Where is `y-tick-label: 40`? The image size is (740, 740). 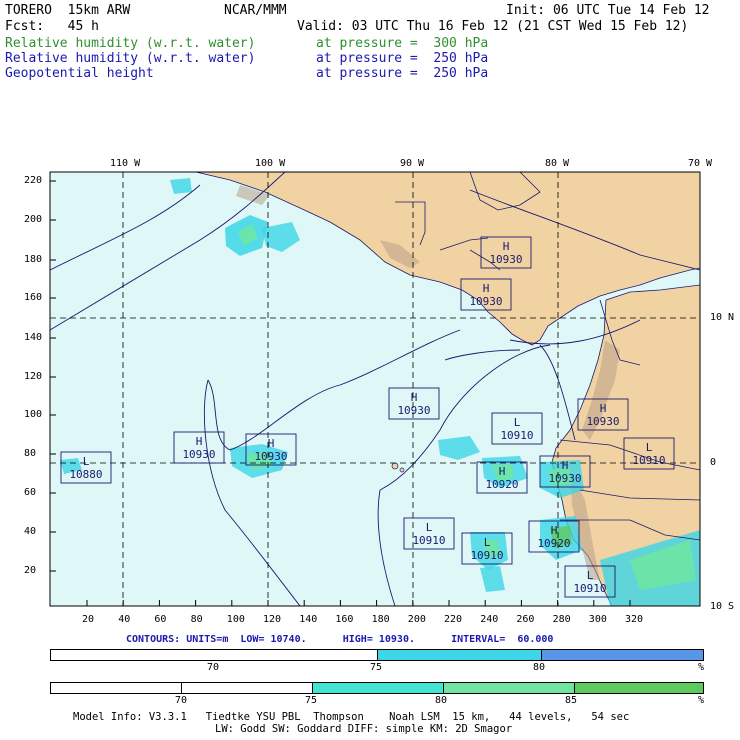 y-tick-label: 40 is located at coordinates (30, 531).